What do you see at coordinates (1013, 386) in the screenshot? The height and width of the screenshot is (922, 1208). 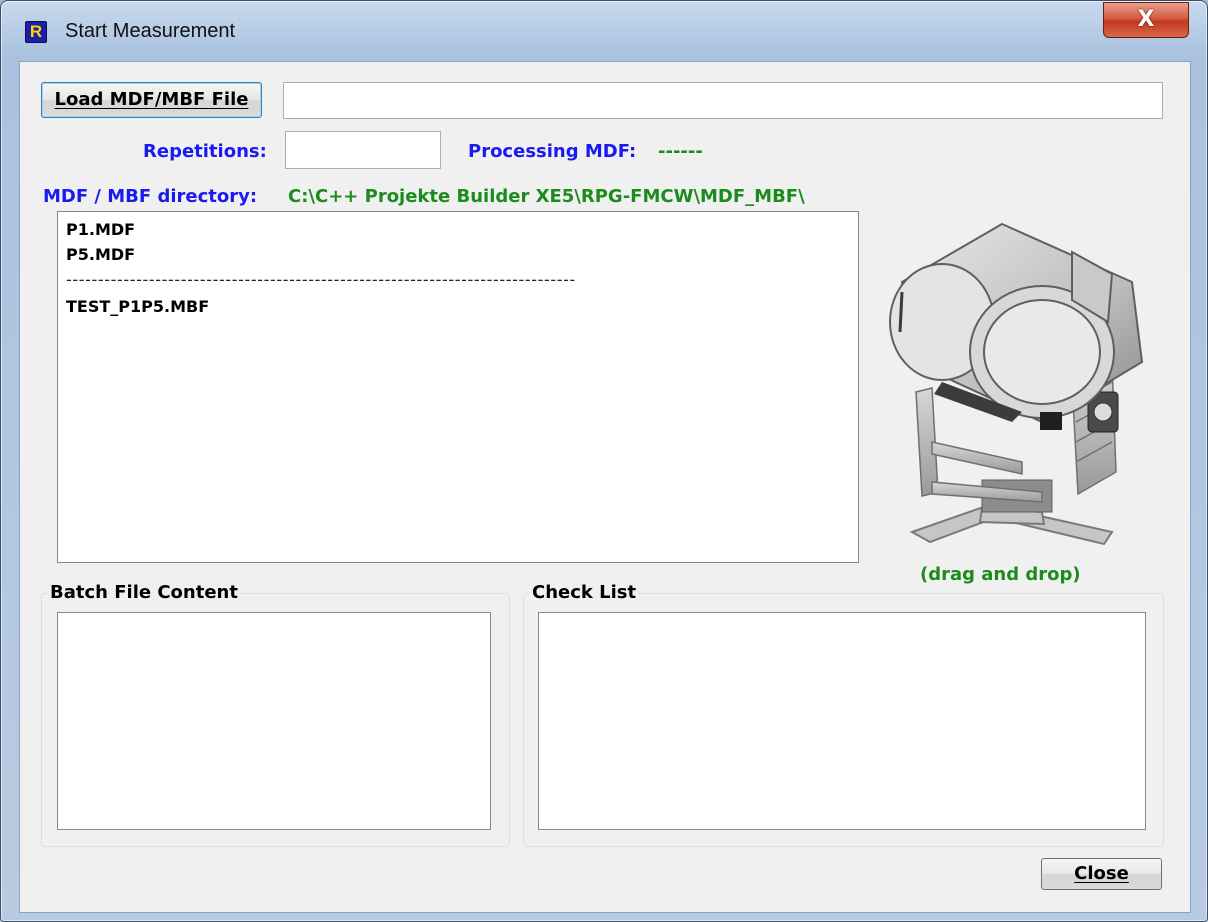 I see `radiometer-image` at bounding box center [1013, 386].